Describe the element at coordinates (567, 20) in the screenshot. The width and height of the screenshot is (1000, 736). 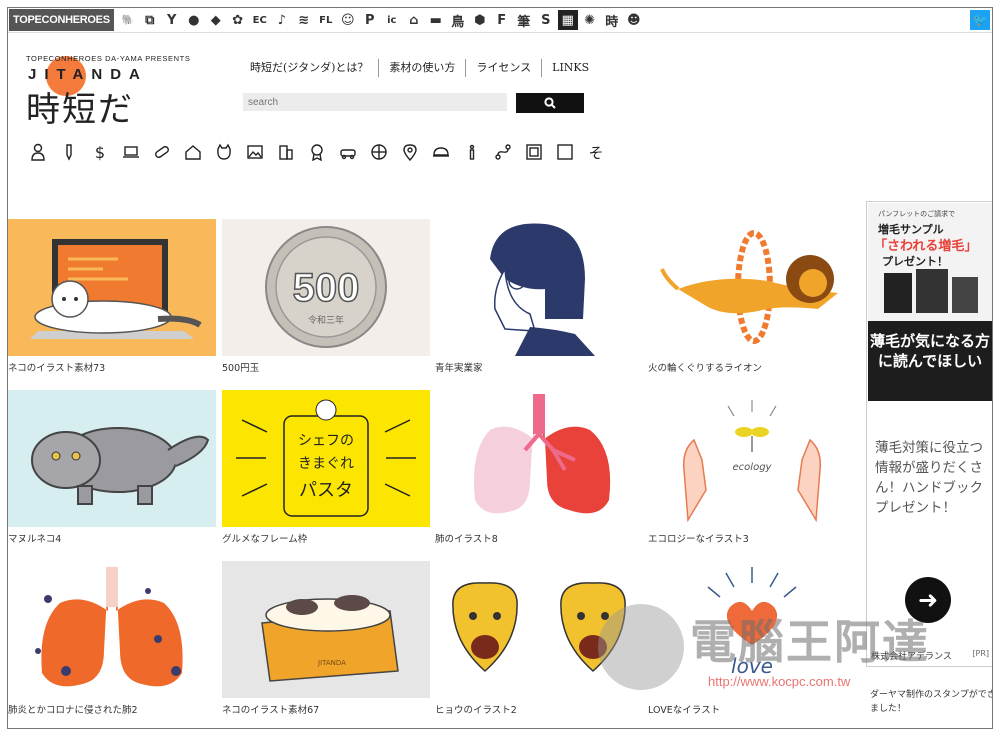
I see `grid-icon: ▦` at that location.